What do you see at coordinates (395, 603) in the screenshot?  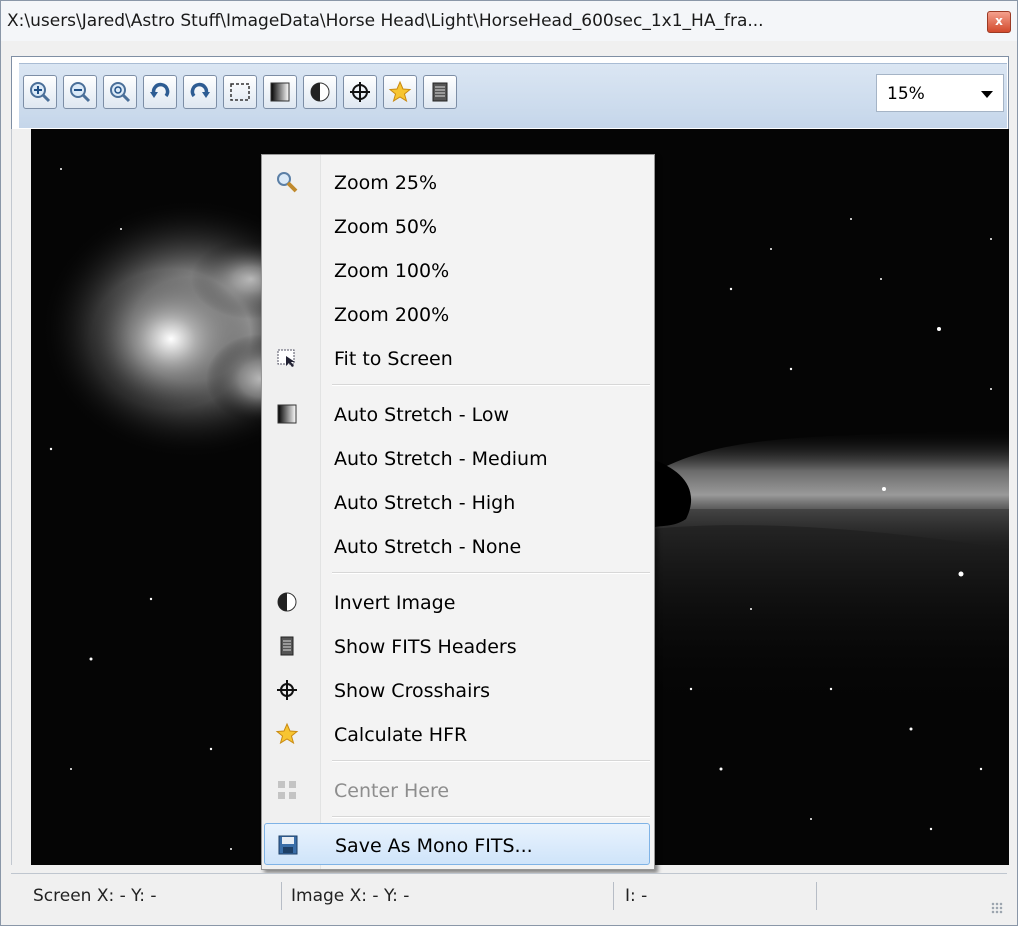 I see `menu-item-label: Invert Image` at bounding box center [395, 603].